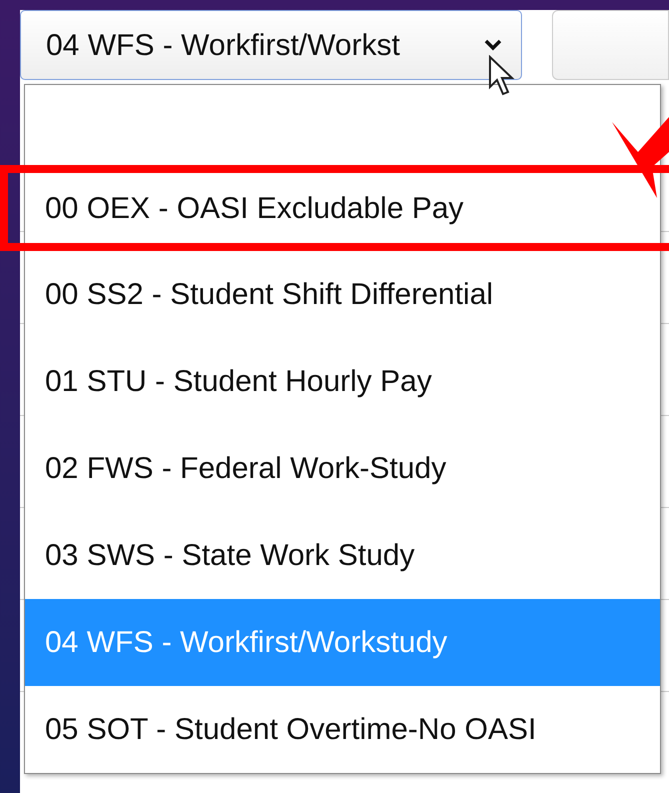  Describe the element at coordinates (342, 468) in the screenshot. I see `dropdown-option: 02 FWS - Federal Work-Study` at that location.